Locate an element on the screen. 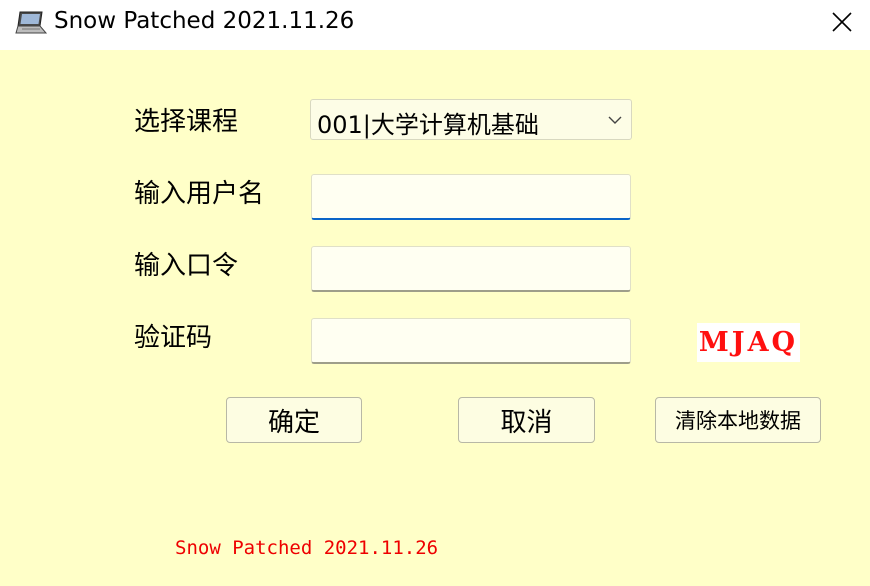 The image size is (870, 586). course-select: 001|大学计算机基础 is located at coordinates (471, 119).